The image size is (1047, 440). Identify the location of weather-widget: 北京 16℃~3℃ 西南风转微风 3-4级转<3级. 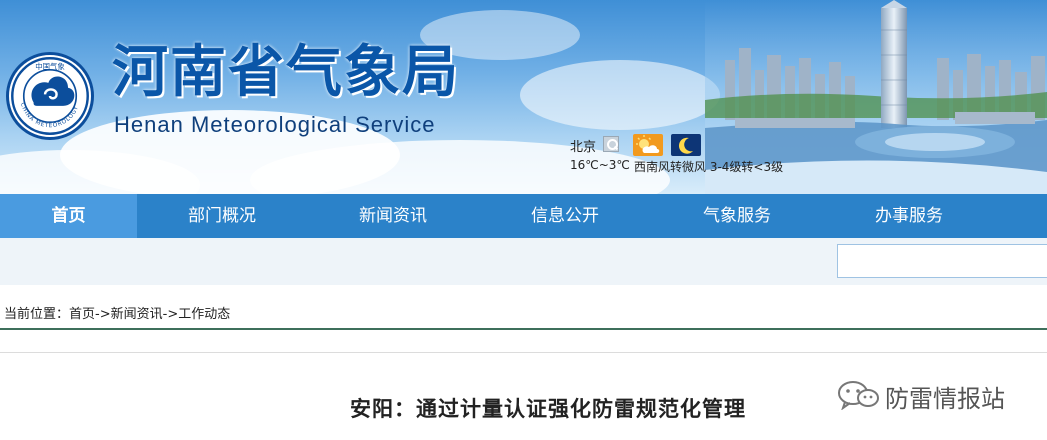
(700, 156).